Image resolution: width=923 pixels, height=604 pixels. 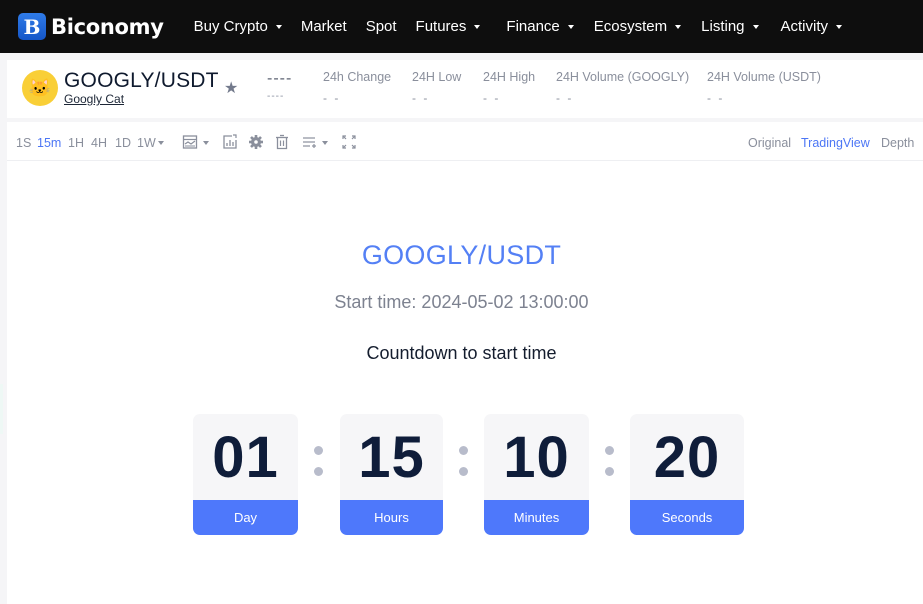 I want to click on nav-listing: Listing, so click(x=730, y=26).